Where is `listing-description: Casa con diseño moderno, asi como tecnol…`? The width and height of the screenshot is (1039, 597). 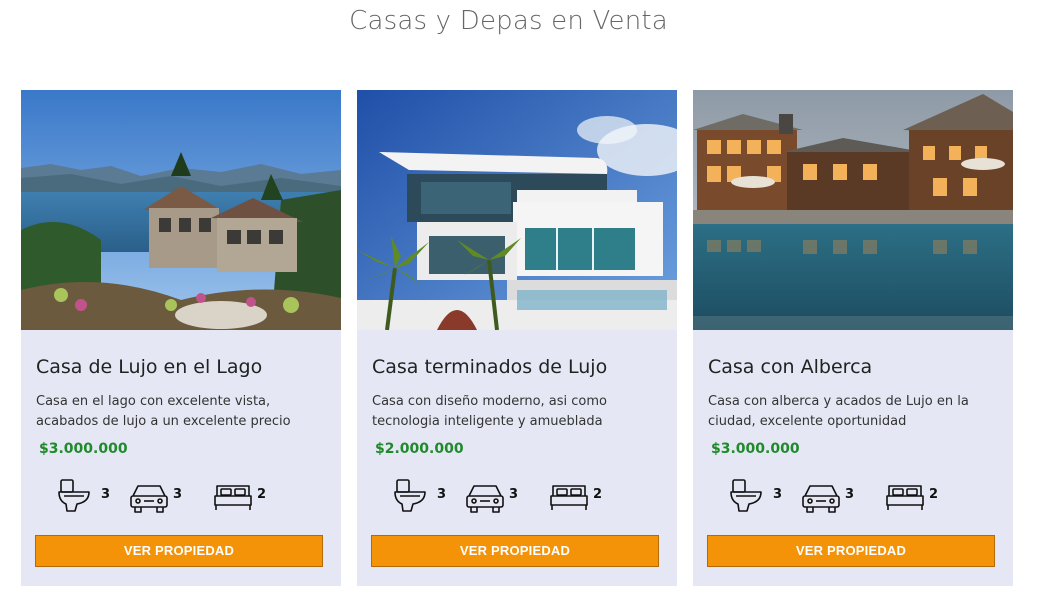
listing-description: Casa con diseño moderno, asi como tecnol… is located at coordinates (489, 411).